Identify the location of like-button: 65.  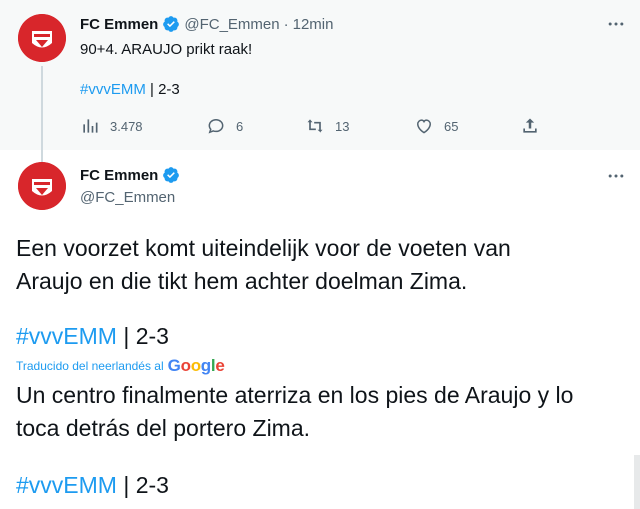
(436, 126).